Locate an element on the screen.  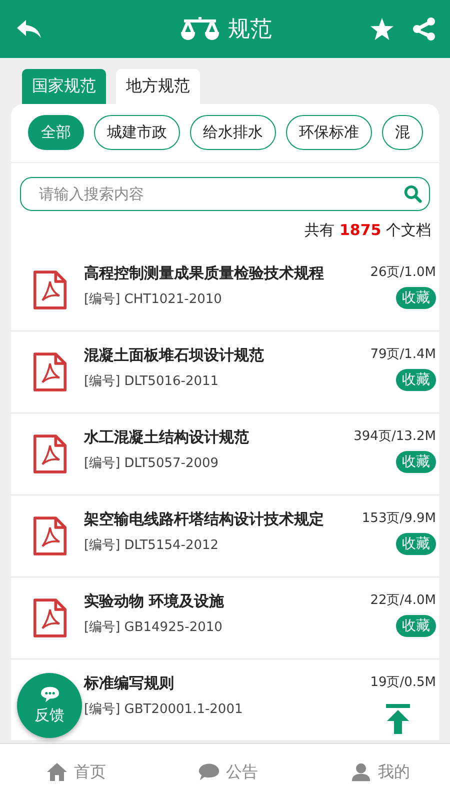
document-size: 153页/9.9M is located at coordinates (399, 518).